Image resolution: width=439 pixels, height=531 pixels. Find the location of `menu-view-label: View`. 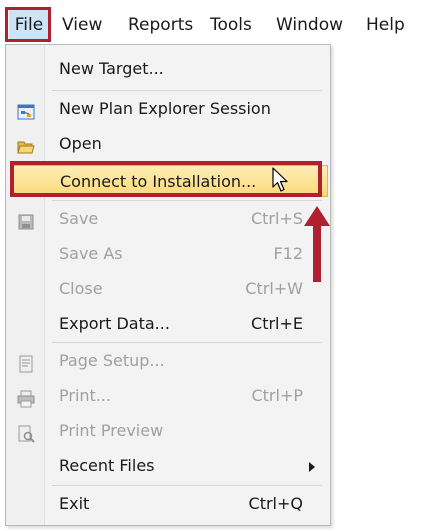

menu-view-label: View is located at coordinates (82, 25).